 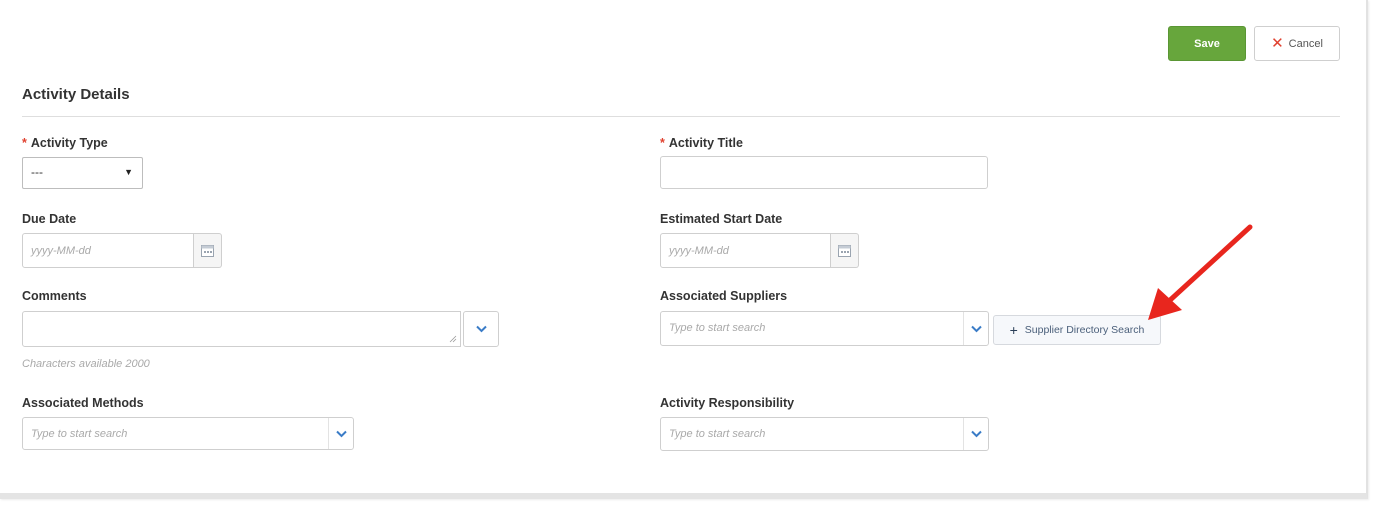 I want to click on activity-responsibility-label: Activity Responsibility, so click(x=727, y=403).